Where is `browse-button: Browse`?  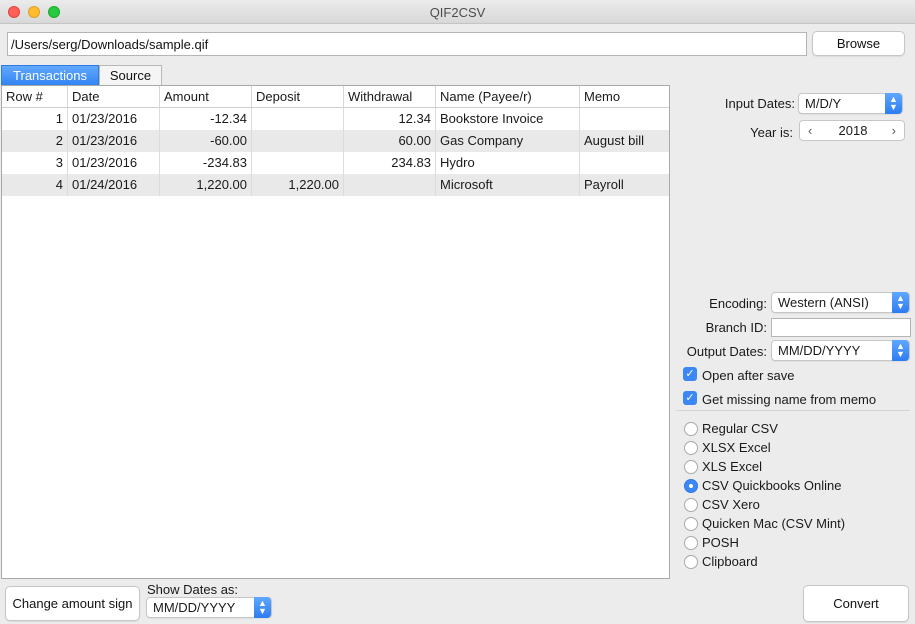 browse-button: Browse is located at coordinates (858, 43).